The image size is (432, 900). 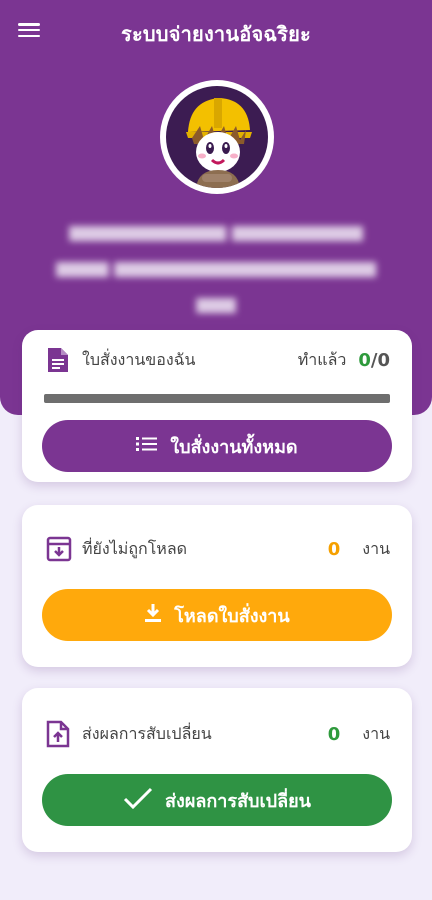 I want to click on blurred-user-info-line-3: ▆▆▆, so click(x=216, y=304).